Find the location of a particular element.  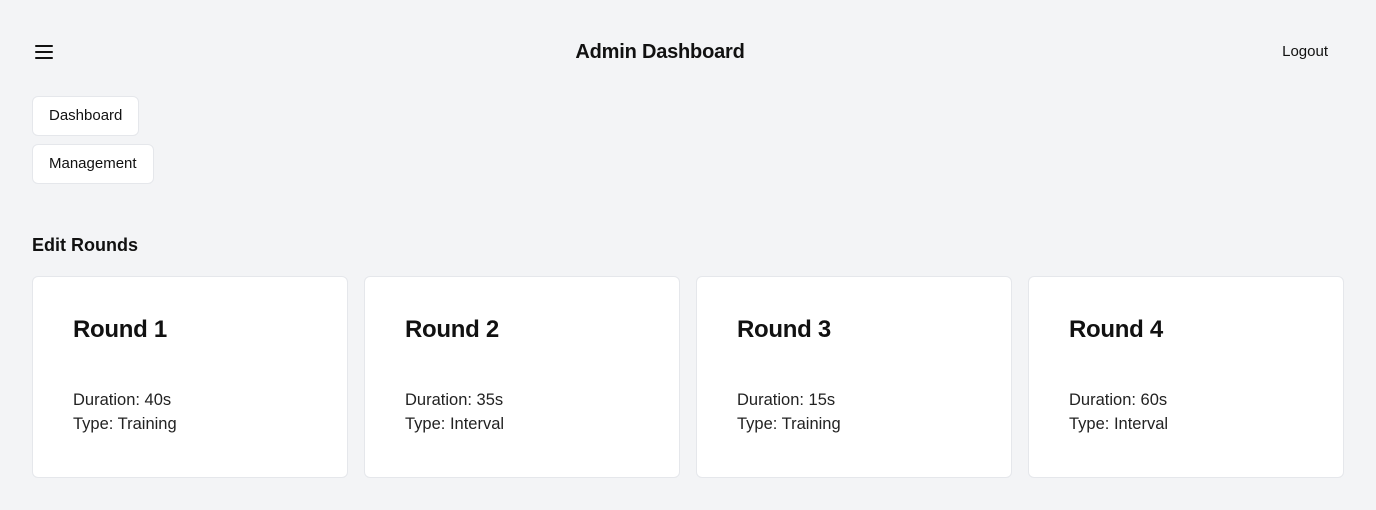

round-title: Round 1 is located at coordinates (120, 329).